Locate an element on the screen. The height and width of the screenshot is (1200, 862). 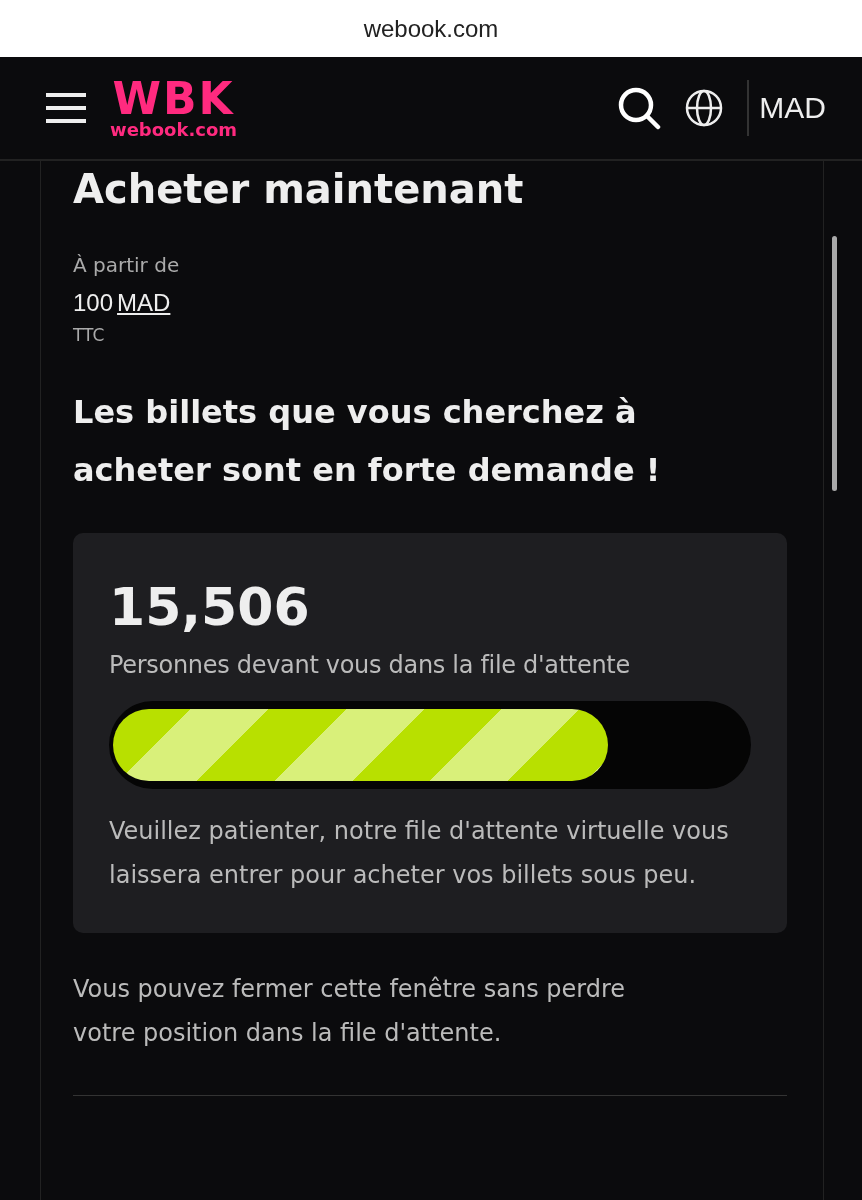
menu-icon is located at coordinates (66, 108).